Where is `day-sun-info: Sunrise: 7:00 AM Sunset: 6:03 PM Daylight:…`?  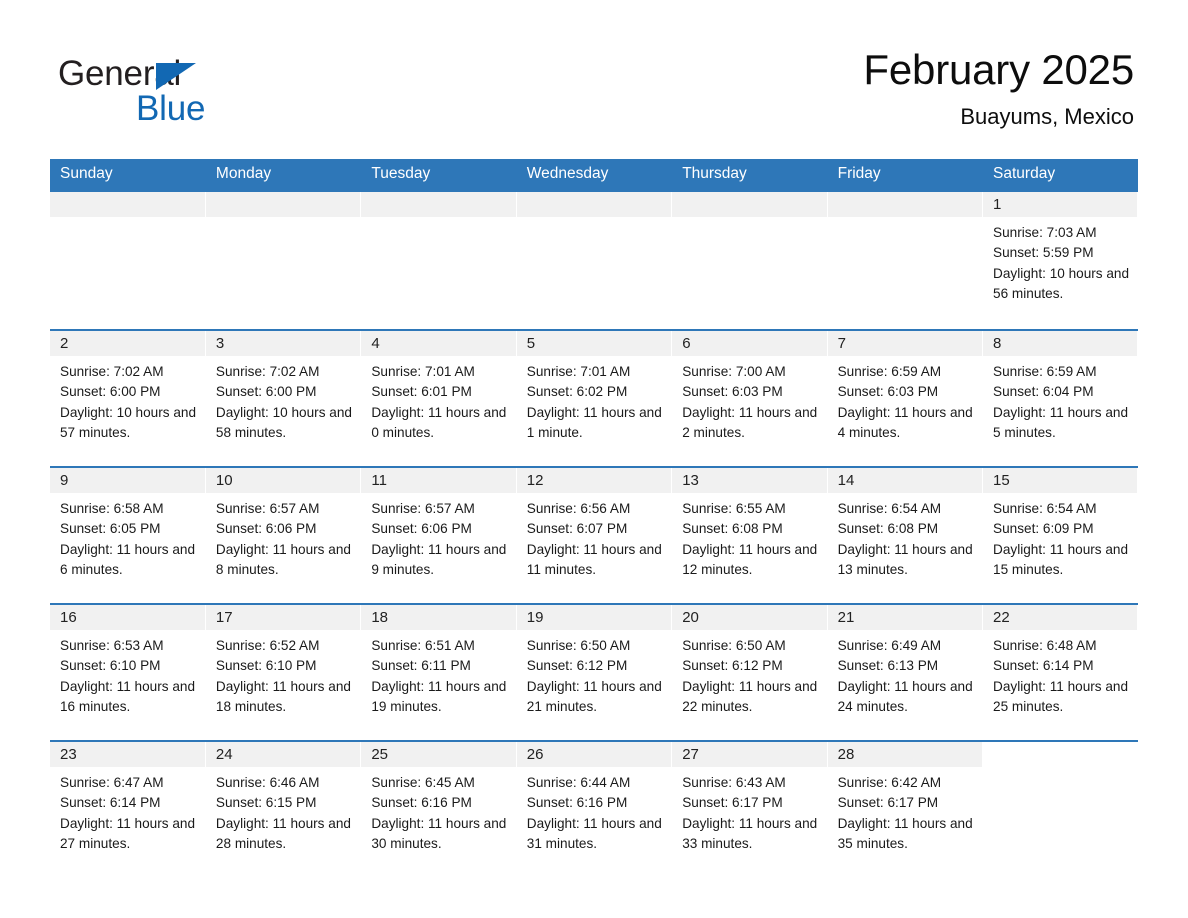
day-sun-info: Sunrise: 7:00 AM Sunset: 6:03 PM Daylight:… is located at coordinates (749, 399).